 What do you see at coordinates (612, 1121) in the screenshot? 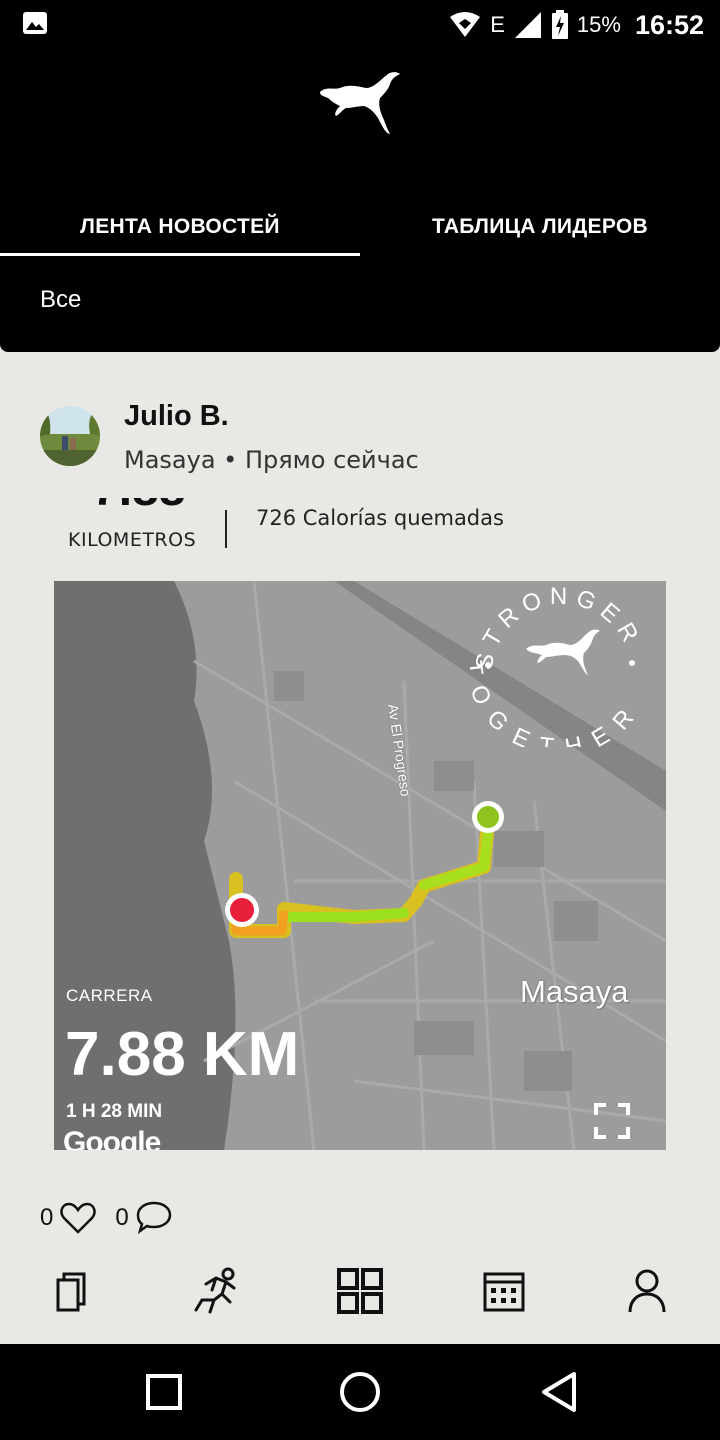
I see `fullscreen-icon` at bounding box center [612, 1121].